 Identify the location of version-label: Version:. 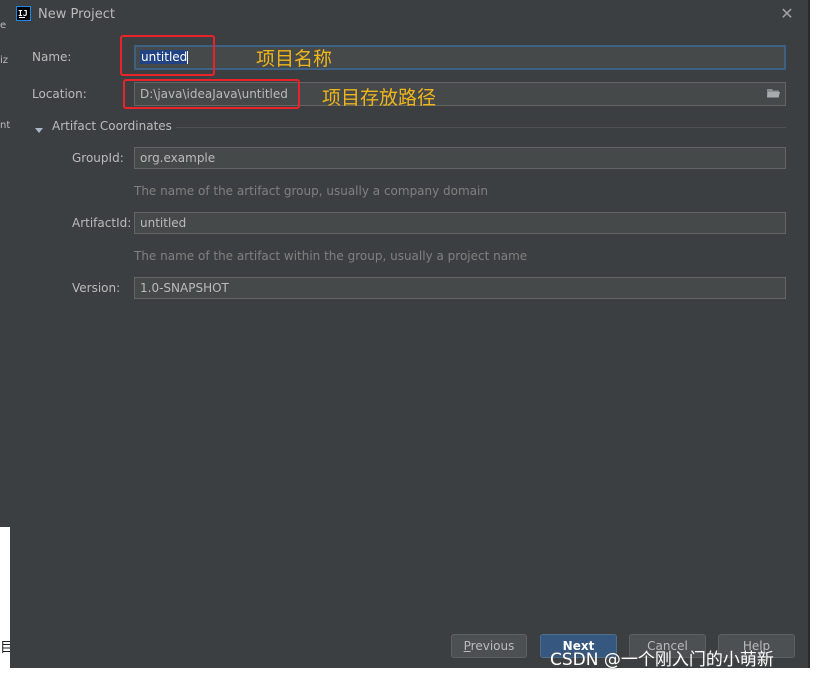
(96, 288).